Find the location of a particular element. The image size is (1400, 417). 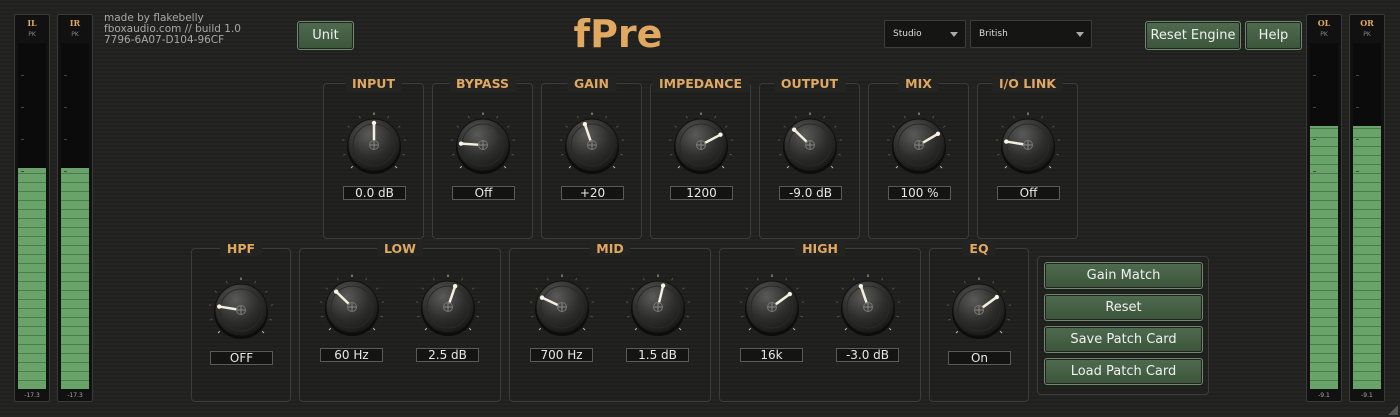

eq-knob is located at coordinates (979, 310).